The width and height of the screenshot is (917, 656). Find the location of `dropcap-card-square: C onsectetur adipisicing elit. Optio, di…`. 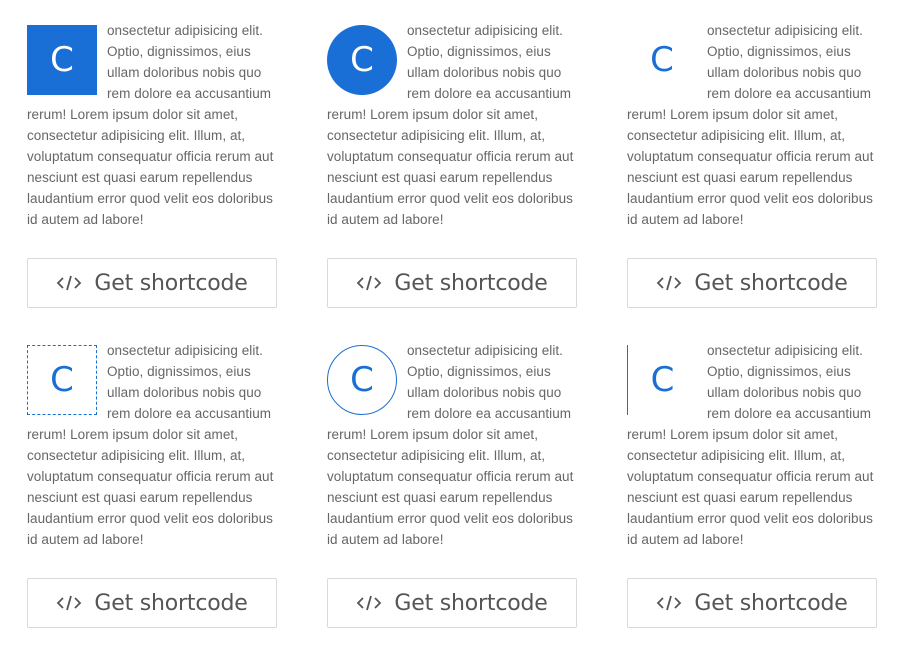

dropcap-card-square: C onsectetur adipisicing elit. Optio, di… is located at coordinates (152, 164).